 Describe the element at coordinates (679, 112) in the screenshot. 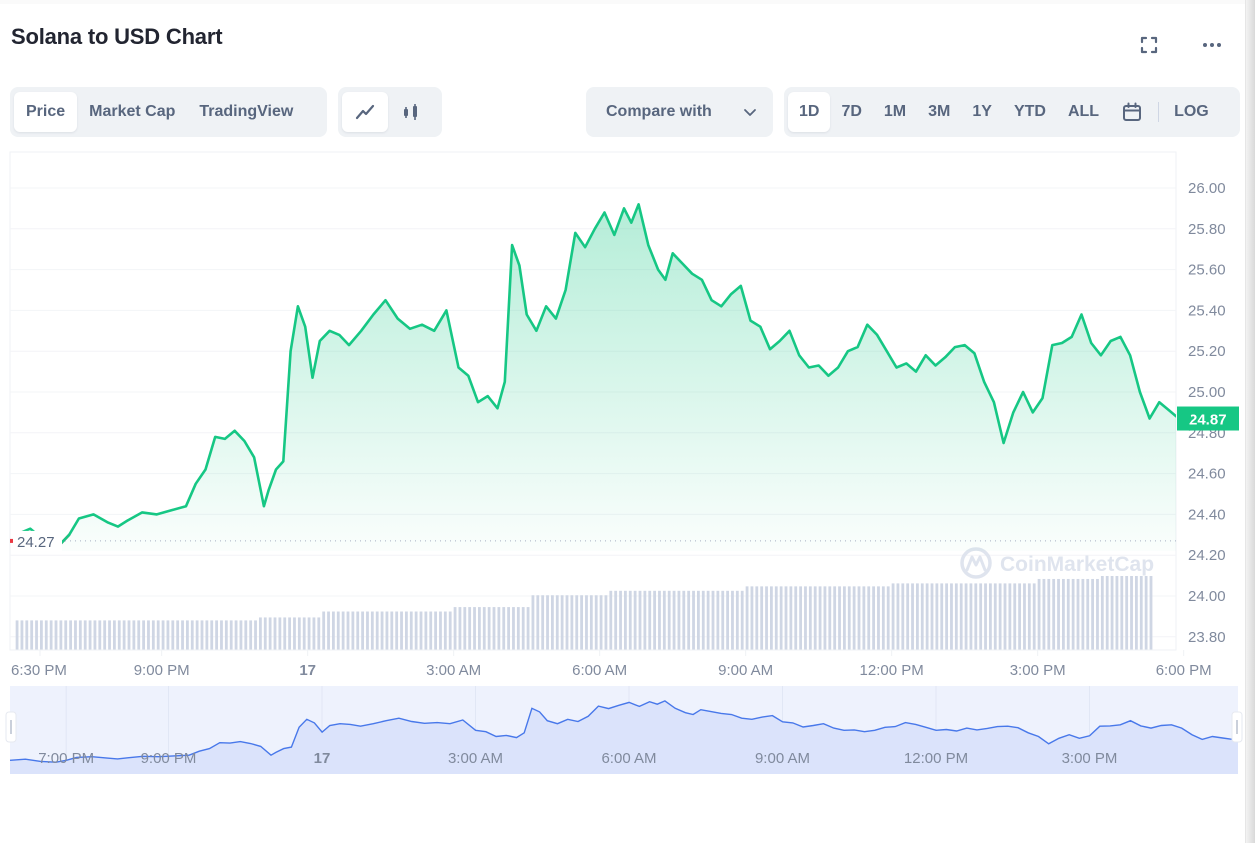

I see `compare-with-dropdown: Compare with` at that location.